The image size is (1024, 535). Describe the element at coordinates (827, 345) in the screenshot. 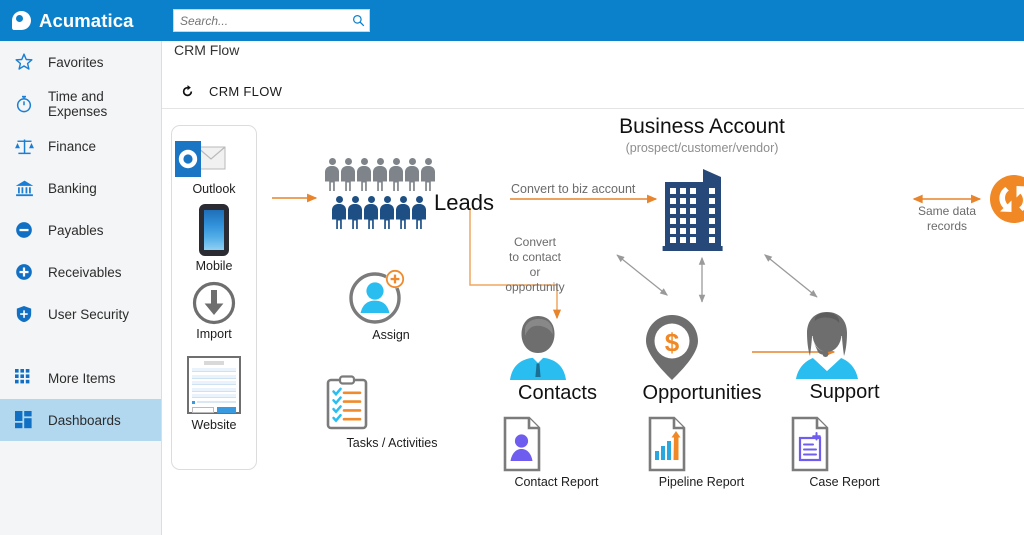

I see `headset-agent-icon` at that location.